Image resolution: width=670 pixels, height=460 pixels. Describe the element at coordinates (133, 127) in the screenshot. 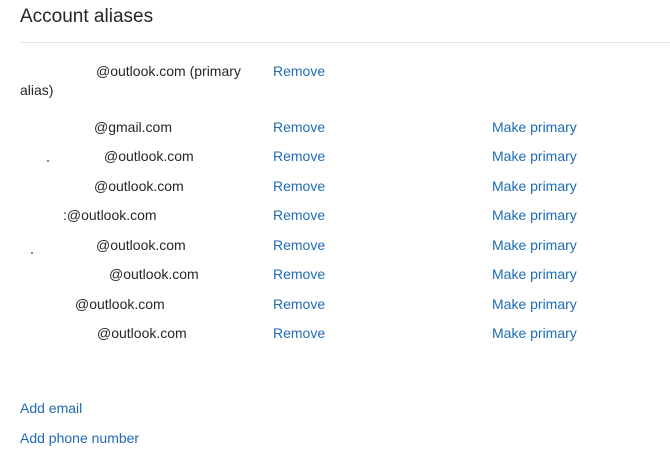

I see `alias-email: @gmail.com` at that location.